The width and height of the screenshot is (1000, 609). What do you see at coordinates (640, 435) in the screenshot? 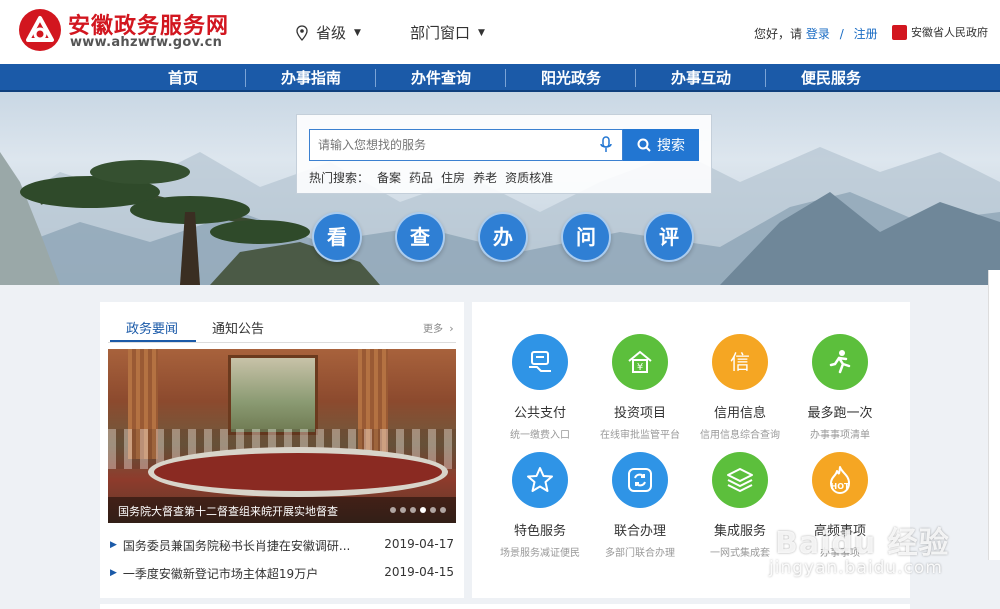
I see `service-subtitle: 在线审批监管平台` at bounding box center [640, 435].